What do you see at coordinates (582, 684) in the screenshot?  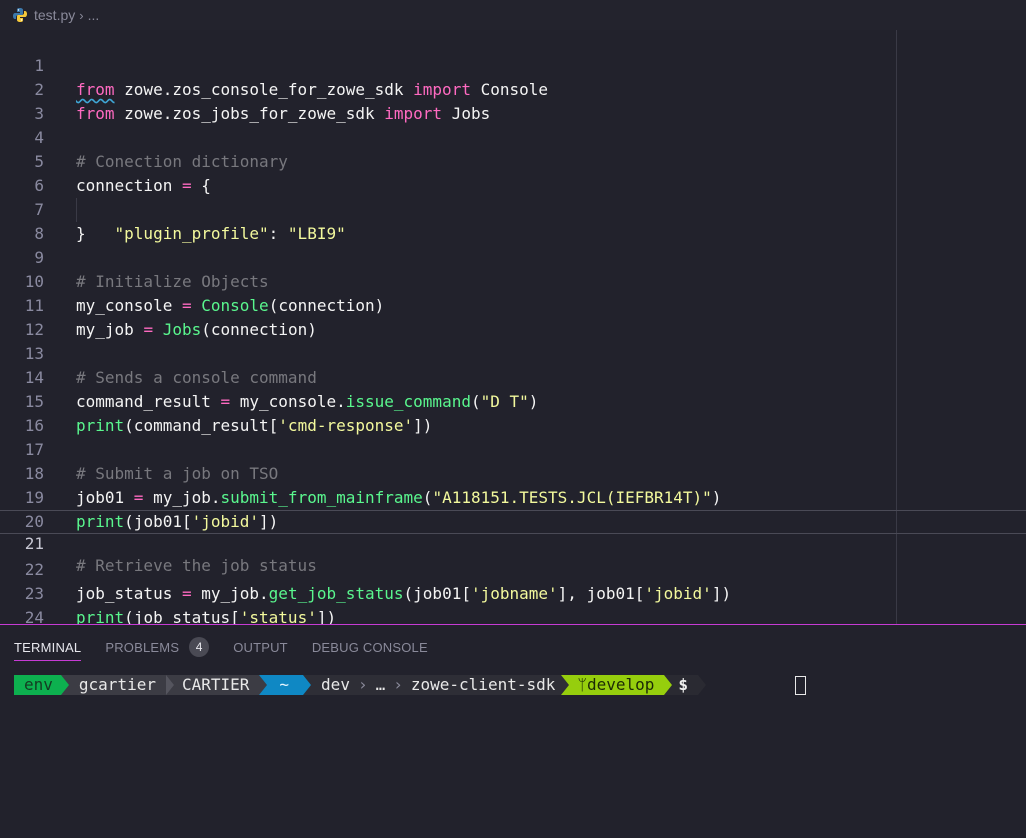 I see `git-branch-icon: ᛘ` at bounding box center [582, 684].